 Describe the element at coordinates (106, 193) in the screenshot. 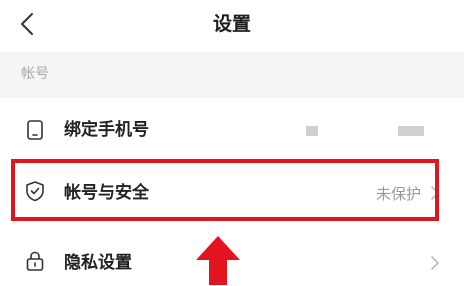

I see `row-label: 帐号与安全` at that location.